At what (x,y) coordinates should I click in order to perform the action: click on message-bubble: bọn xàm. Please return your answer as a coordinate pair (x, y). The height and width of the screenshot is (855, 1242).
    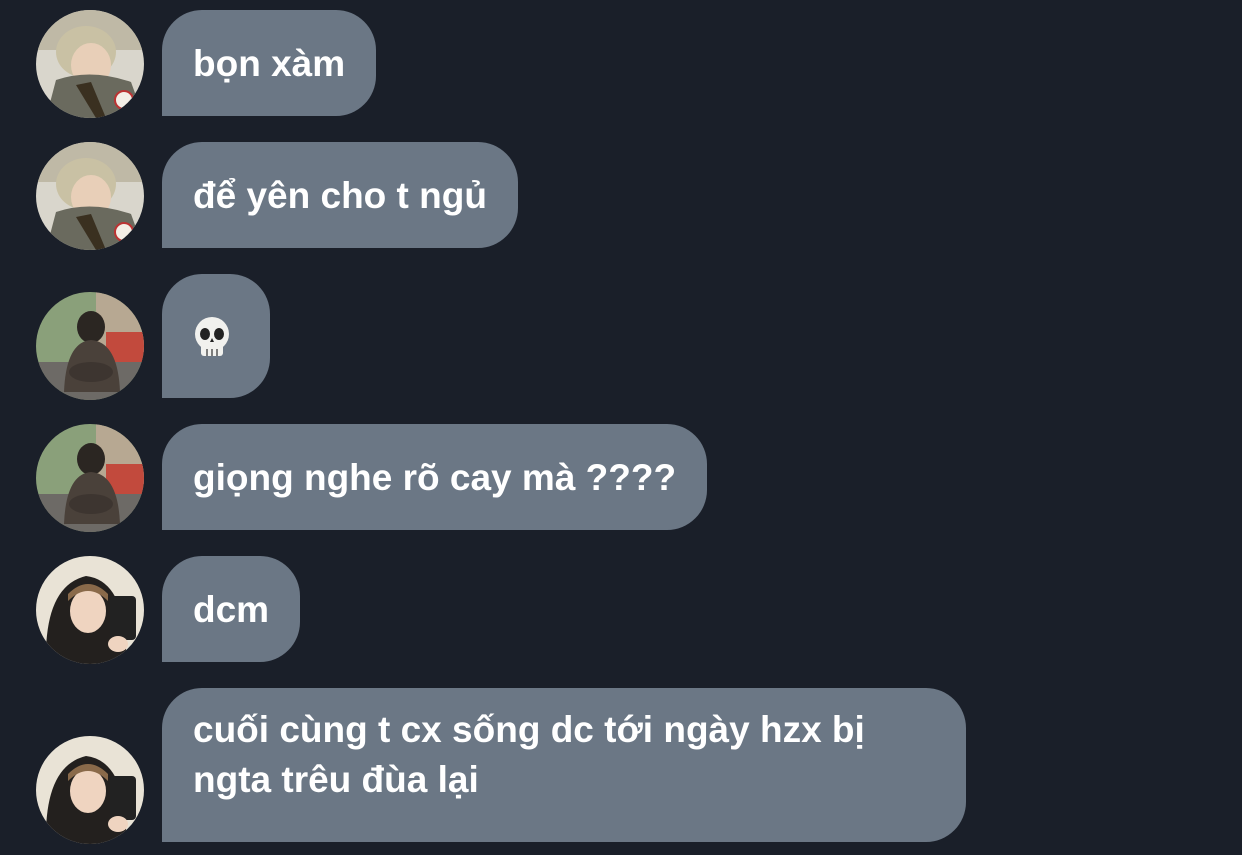
    Looking at the image, I should click on (269, 63).